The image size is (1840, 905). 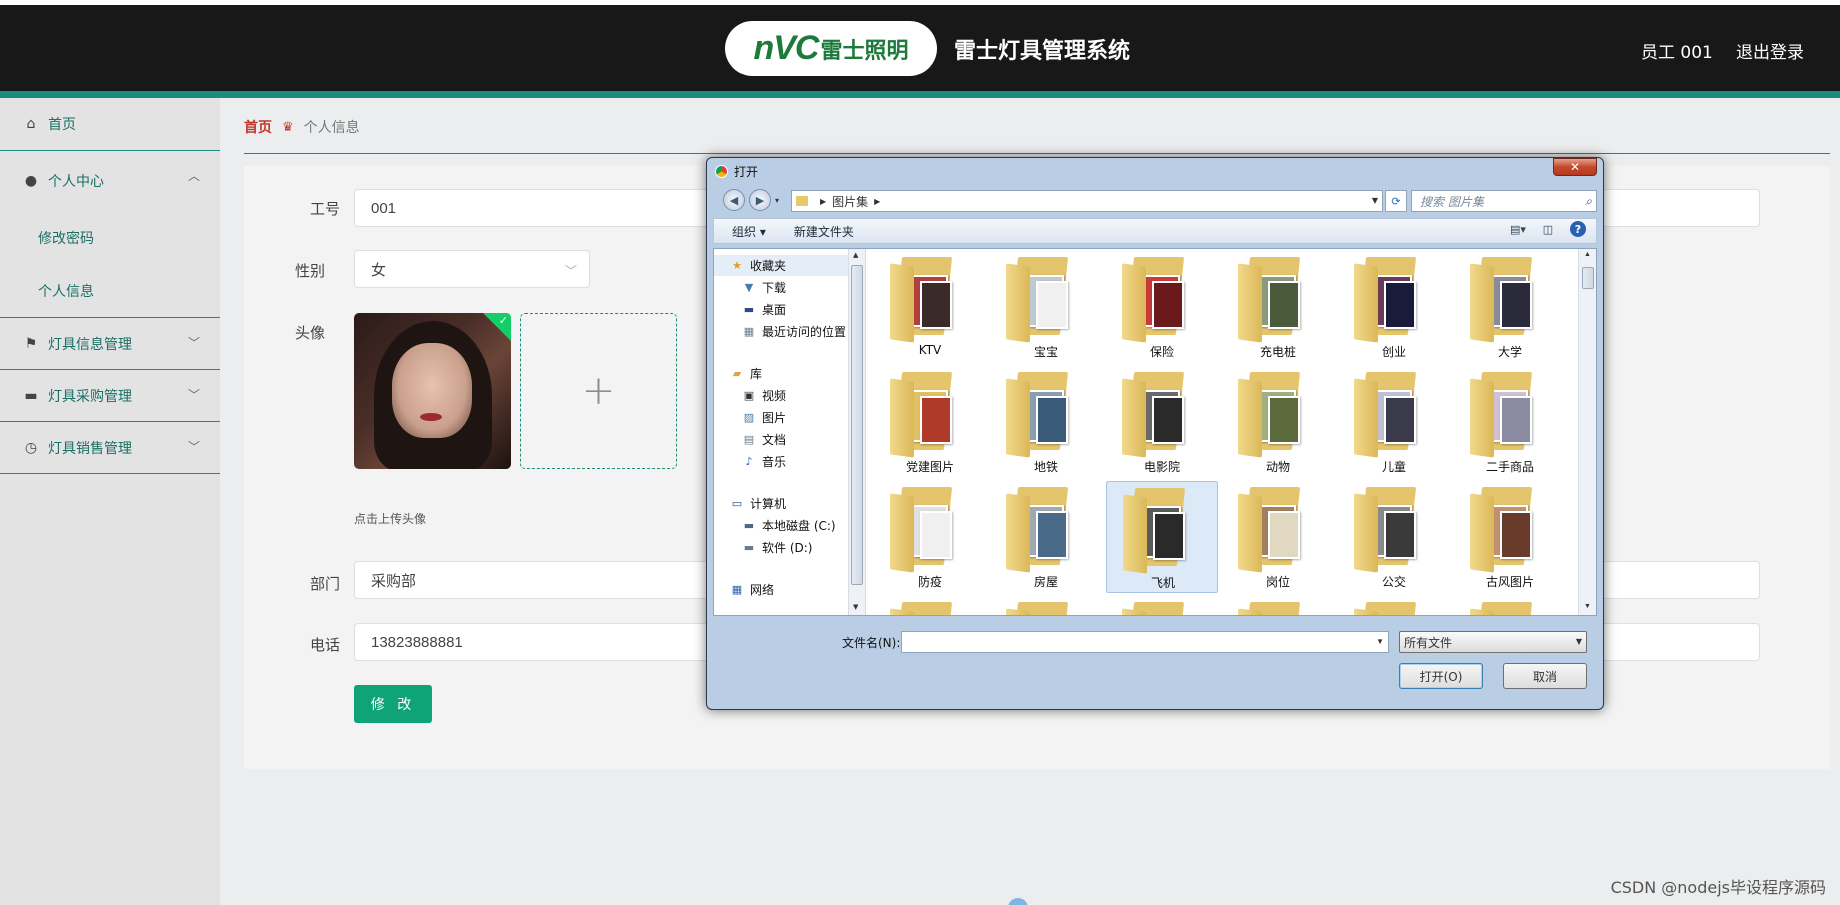 I want to click on folder-item: 飞机, so click(x=1162, y=537).